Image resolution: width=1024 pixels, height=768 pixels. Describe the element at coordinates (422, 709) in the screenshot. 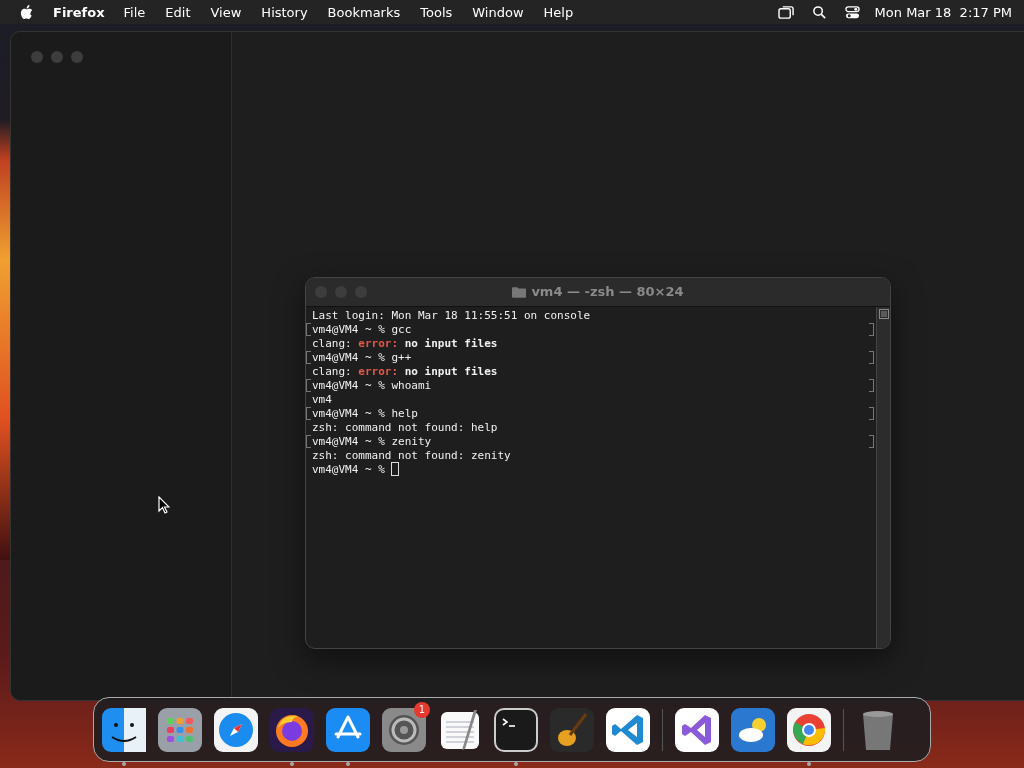

I see `notification-badge: 1` at that location.